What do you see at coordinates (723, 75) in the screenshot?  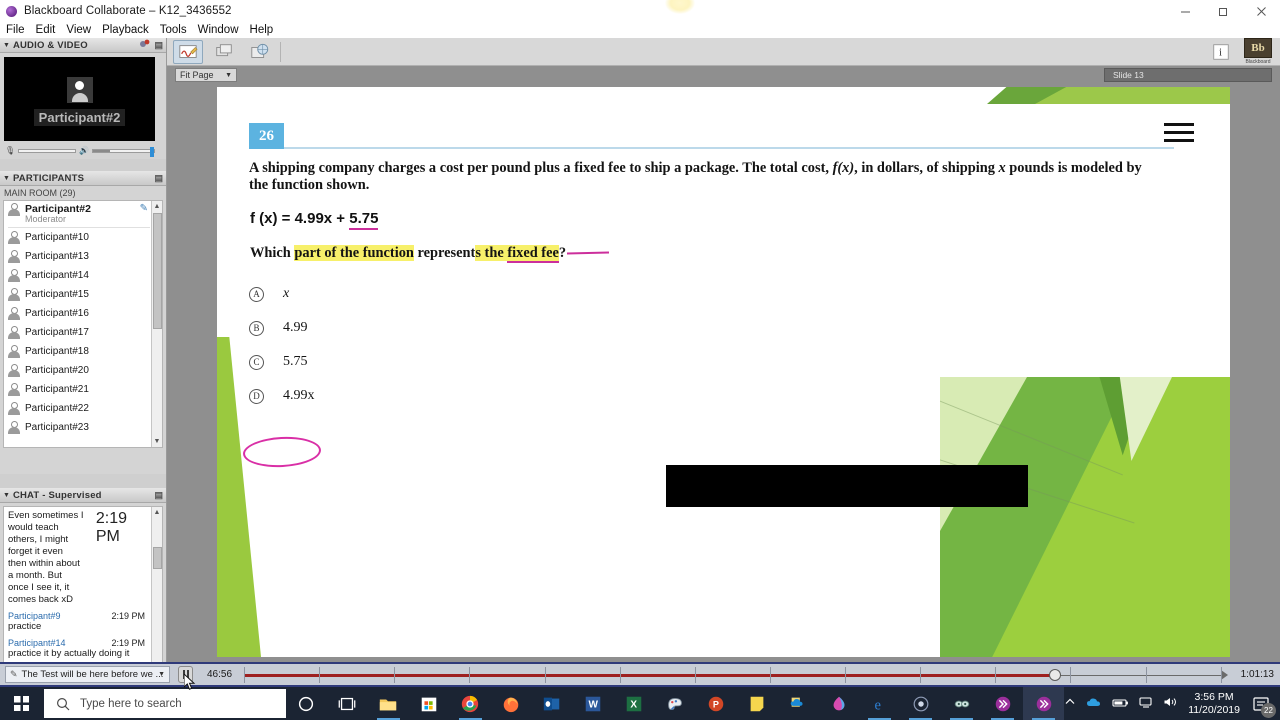 I see `view-controls-bar: Fit Page ▼ Slide 13` at bounding box center [723, 75].